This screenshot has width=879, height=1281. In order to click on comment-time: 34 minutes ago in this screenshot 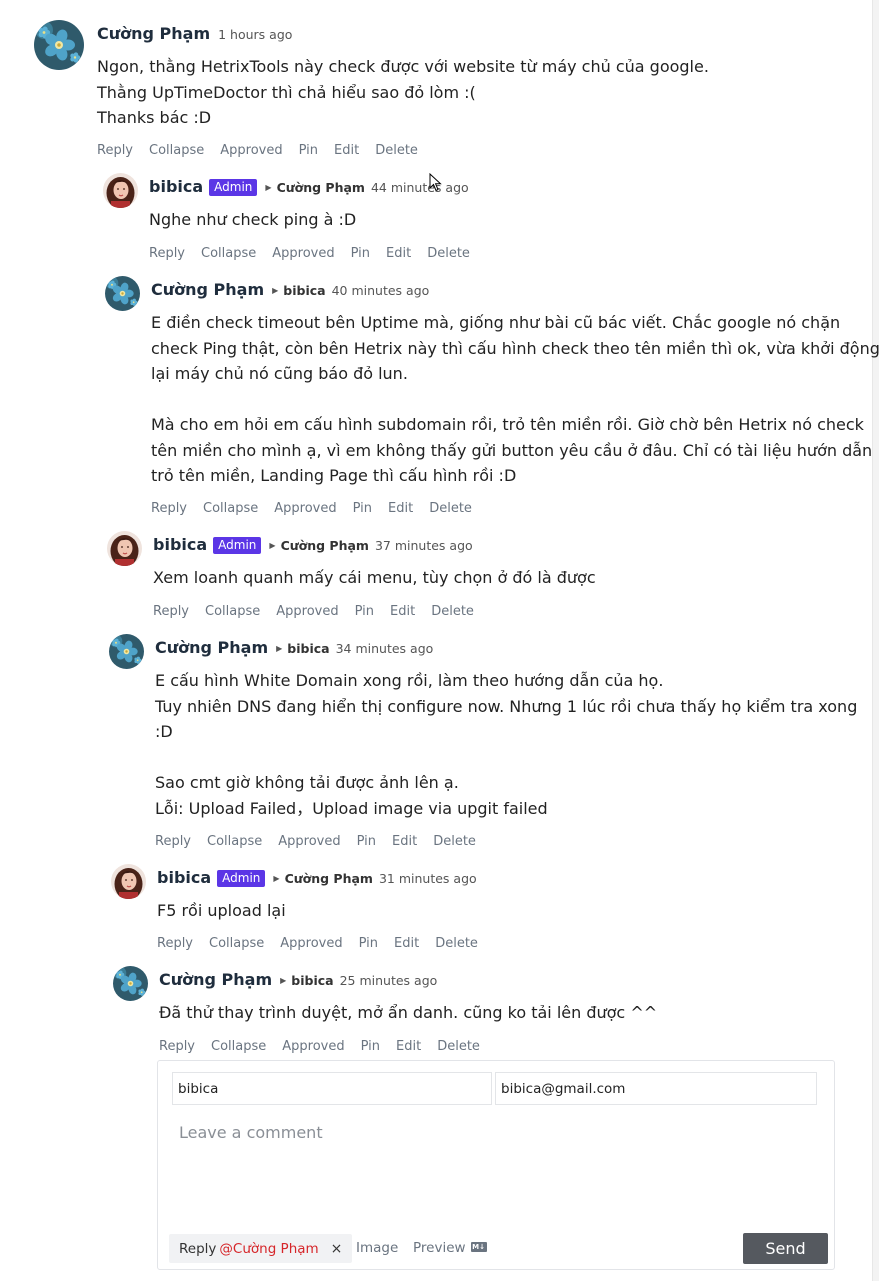, I will do `click(384, 648)`.